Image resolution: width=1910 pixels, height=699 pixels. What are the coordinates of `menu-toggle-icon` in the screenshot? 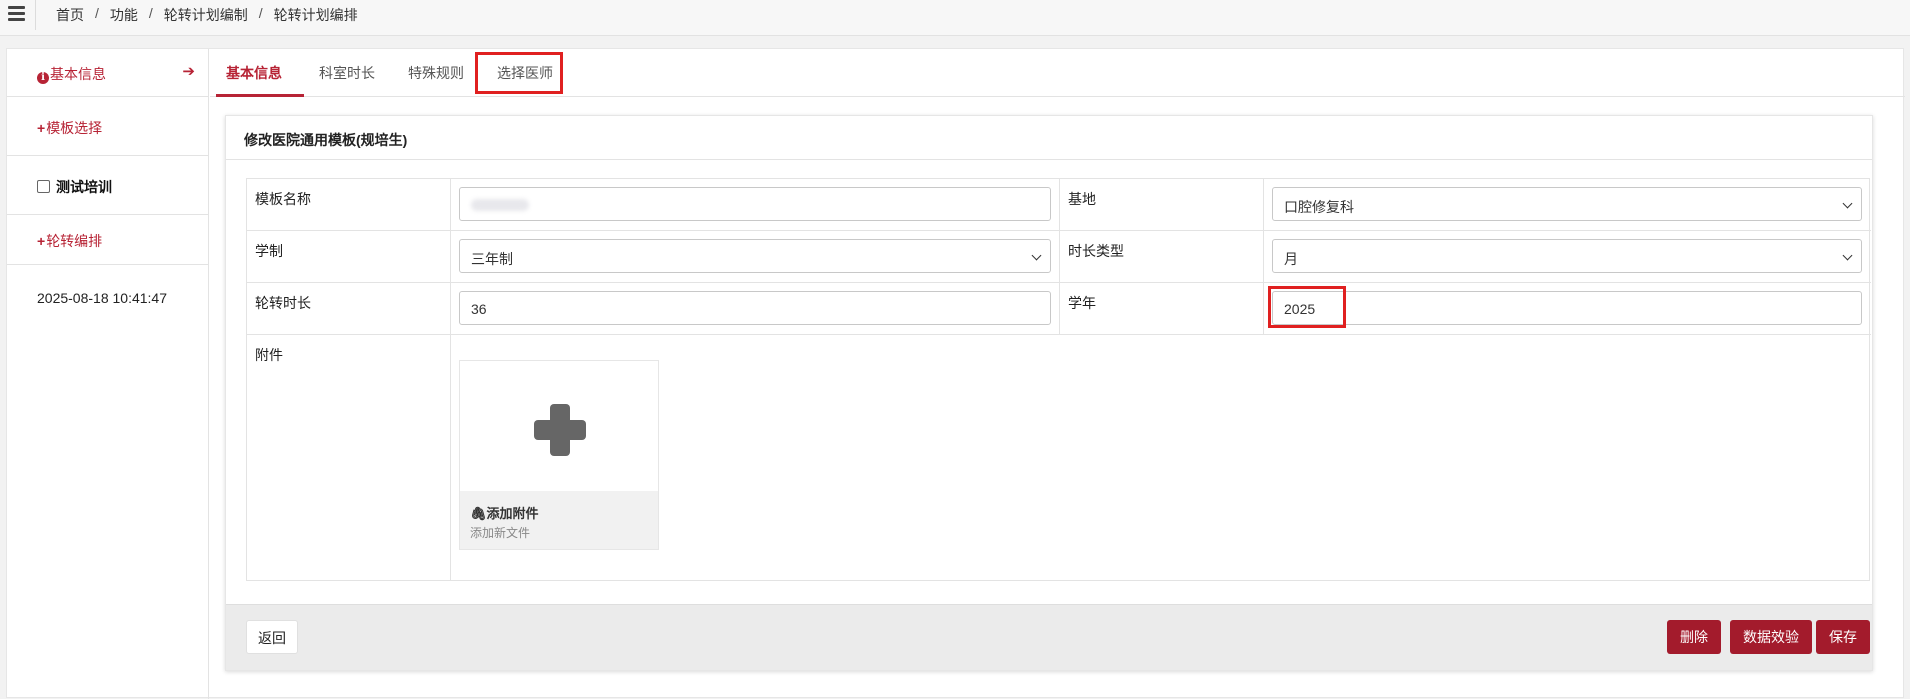 It's located at (18, 15).